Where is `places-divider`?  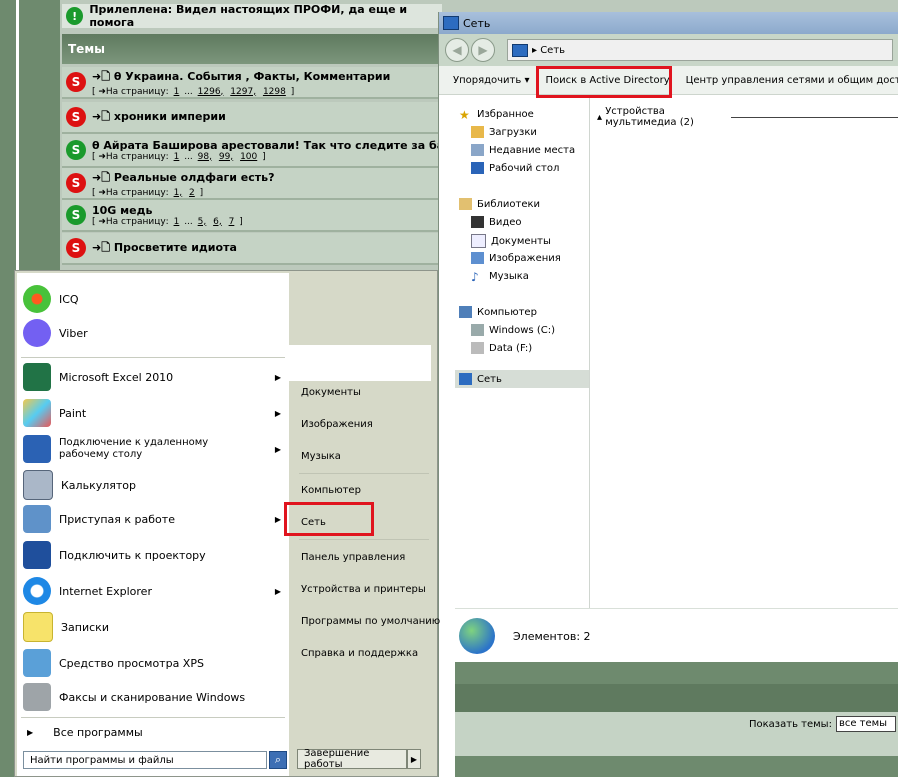 places-divider is located at coordinates (364, 473).